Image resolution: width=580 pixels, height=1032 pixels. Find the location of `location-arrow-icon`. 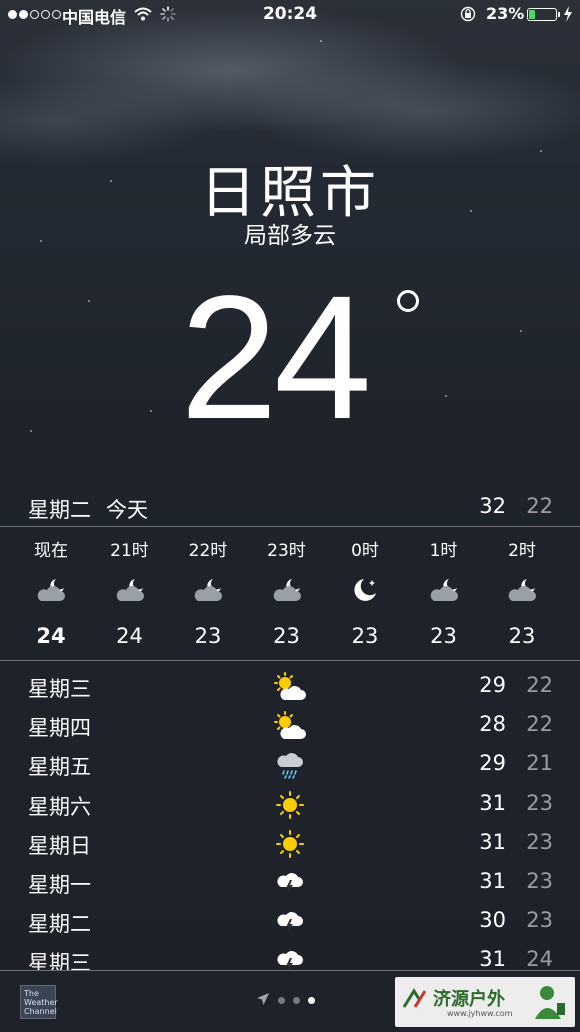

location-arrow-icon is located at coordinates (263, 1000).